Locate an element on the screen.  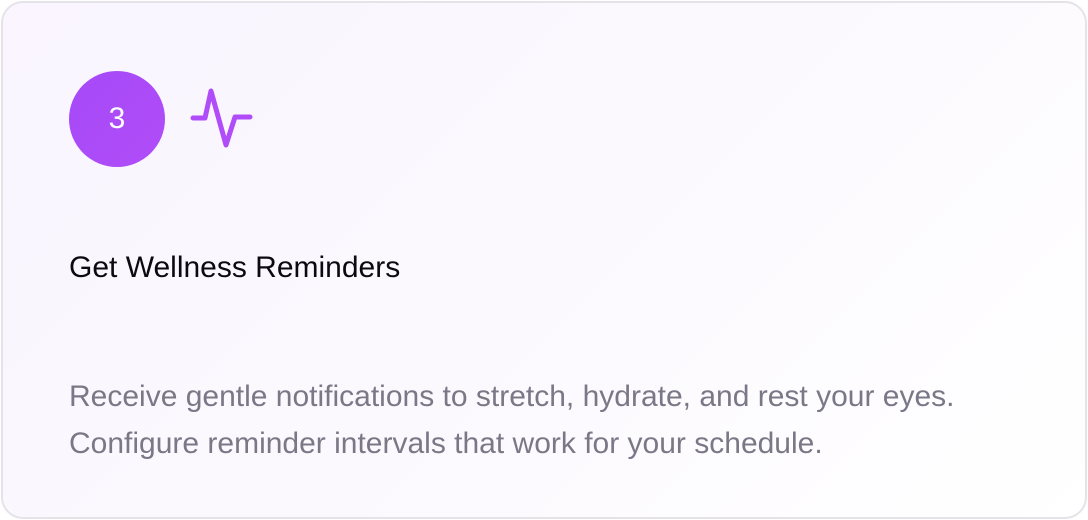
step-number: 3 is located at coordinates (117, 118).